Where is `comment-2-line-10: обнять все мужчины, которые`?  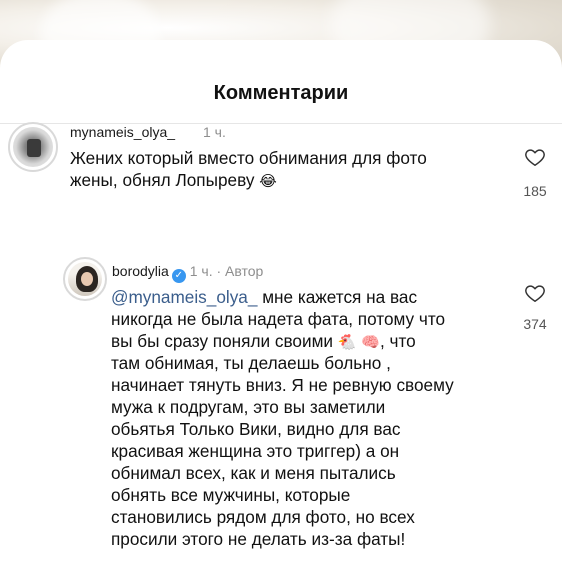 comment-2-line-10: обнять все мужчины, которые is located at coordinates (231, 495).